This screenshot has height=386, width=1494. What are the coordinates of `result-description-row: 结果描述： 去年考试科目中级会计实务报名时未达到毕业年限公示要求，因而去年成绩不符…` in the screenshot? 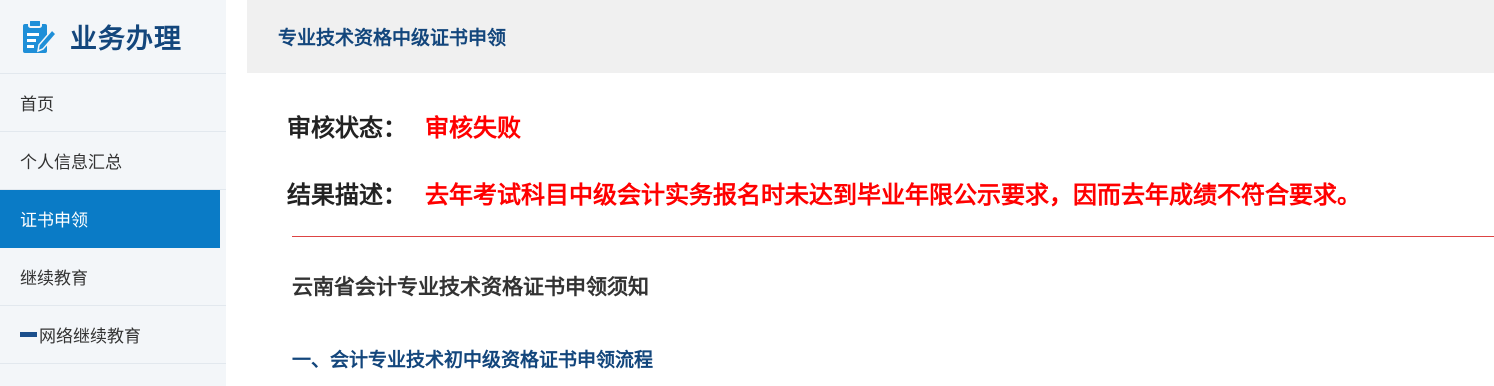 It's located at (824, 192).